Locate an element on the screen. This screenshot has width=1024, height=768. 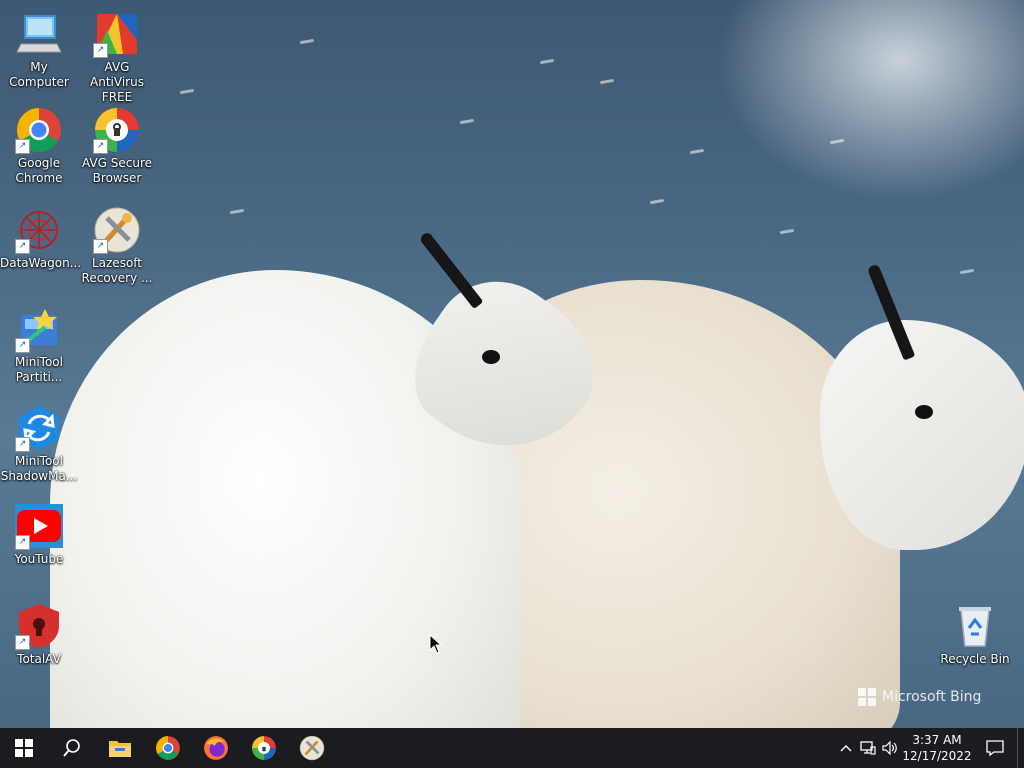
windows-start-icon is located at coordinates (24, 748).